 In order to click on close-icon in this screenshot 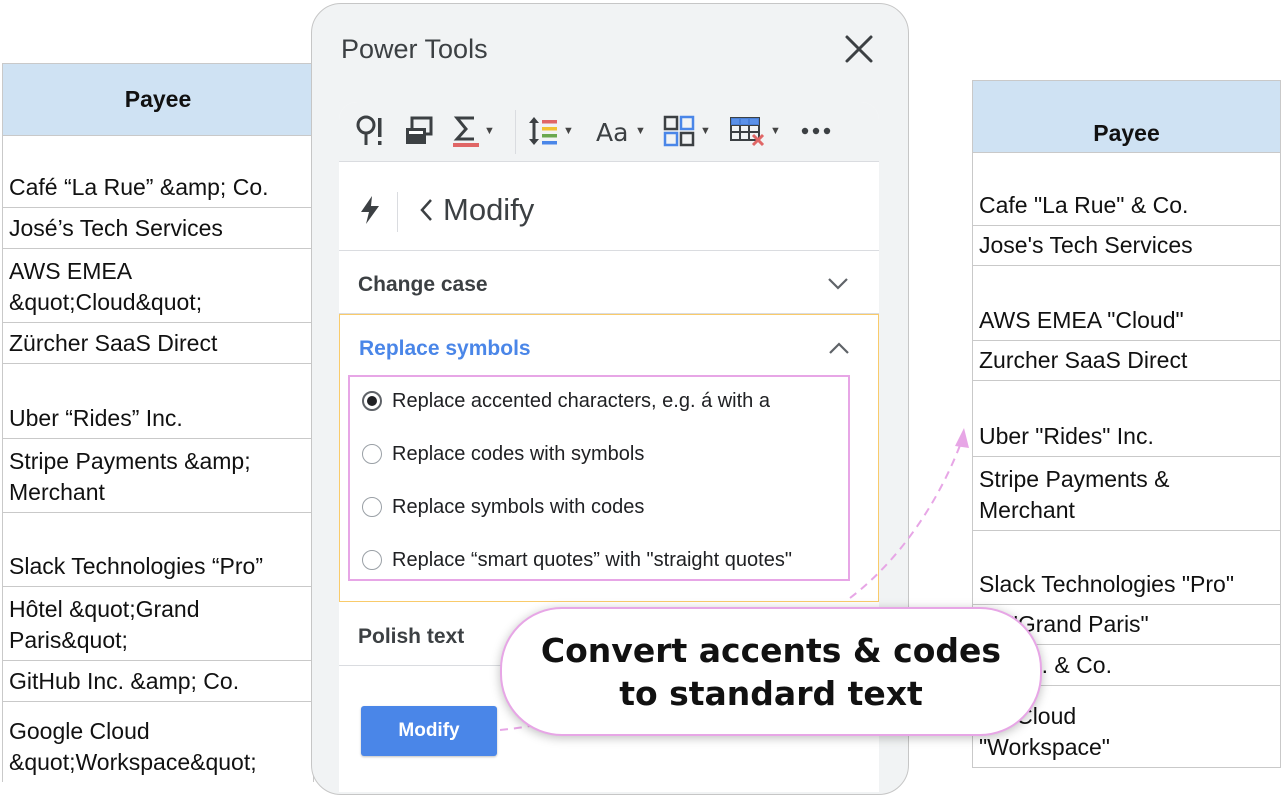, I will do `click(859, 49)`.